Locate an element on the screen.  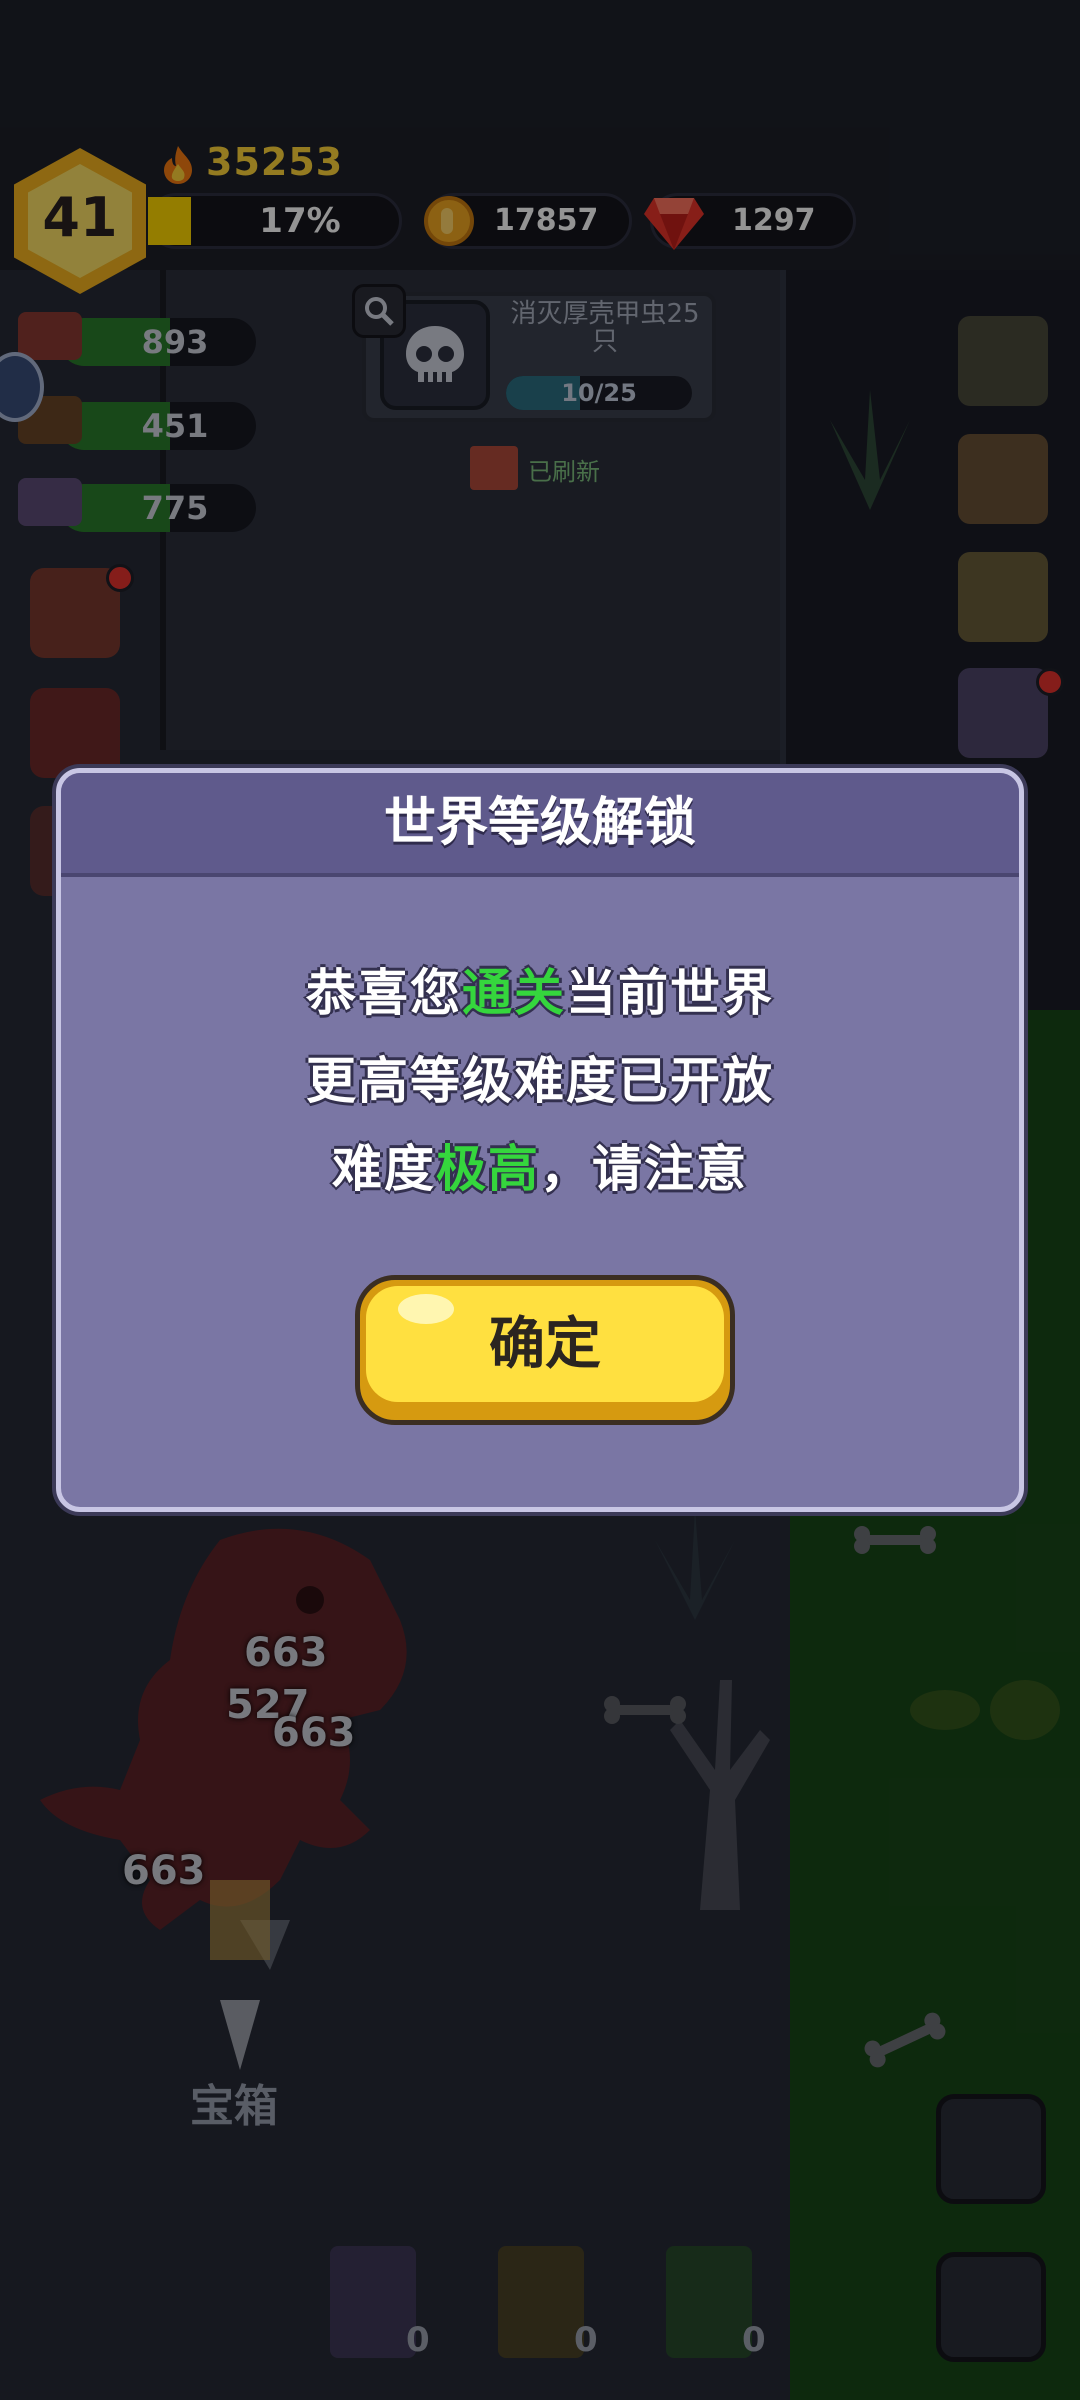
message-highlight: 极高 is located at coordinates (488, 1169).